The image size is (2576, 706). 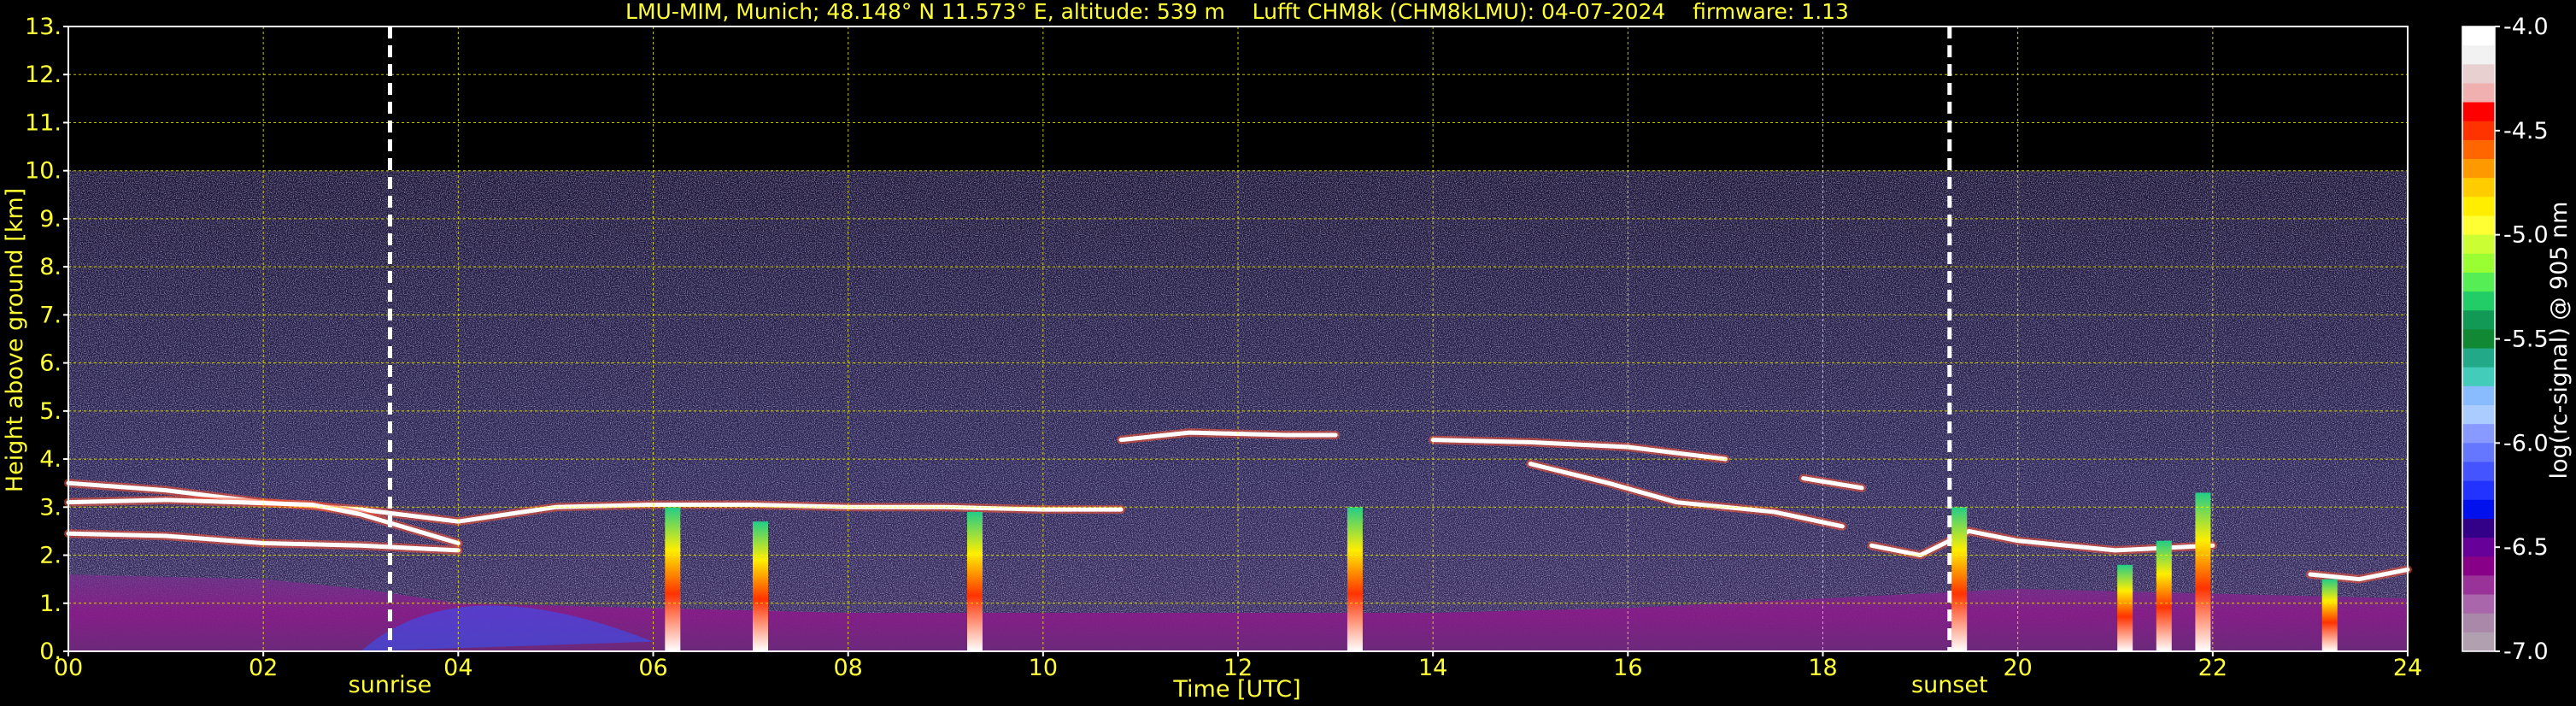 What do you see at coordinates (2526, 235) in the screenshot?
I see `colorbar-tick-label: -5.0` at bounding box center [2526, 235].